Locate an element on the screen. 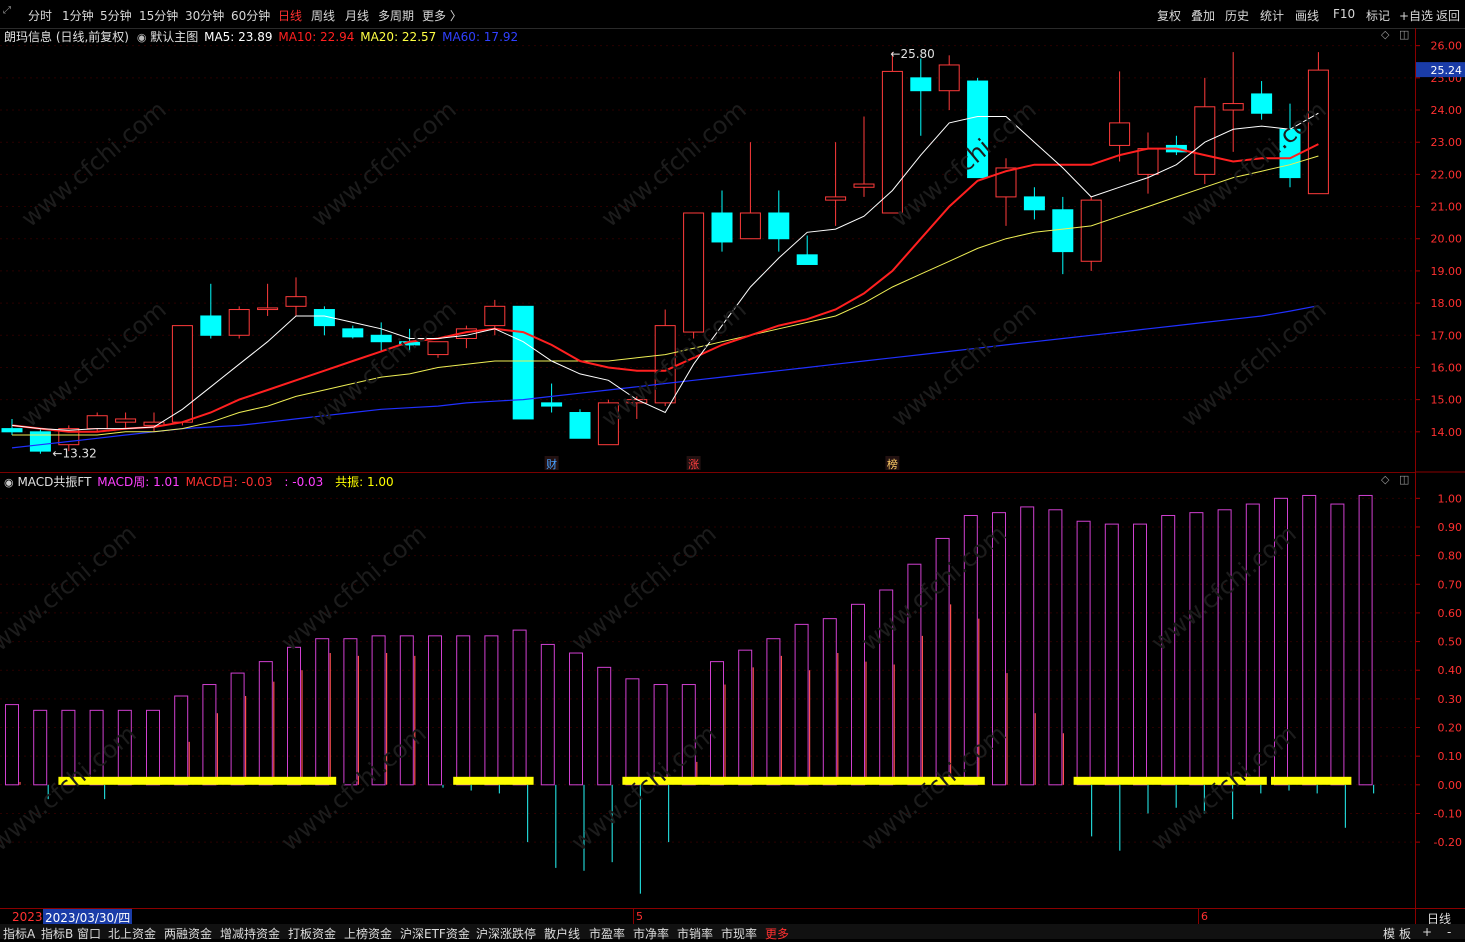 The width and height of the screenshot is (1465, 942). timeframe-tab-active: 日线 is located at coordinates (290, 15).